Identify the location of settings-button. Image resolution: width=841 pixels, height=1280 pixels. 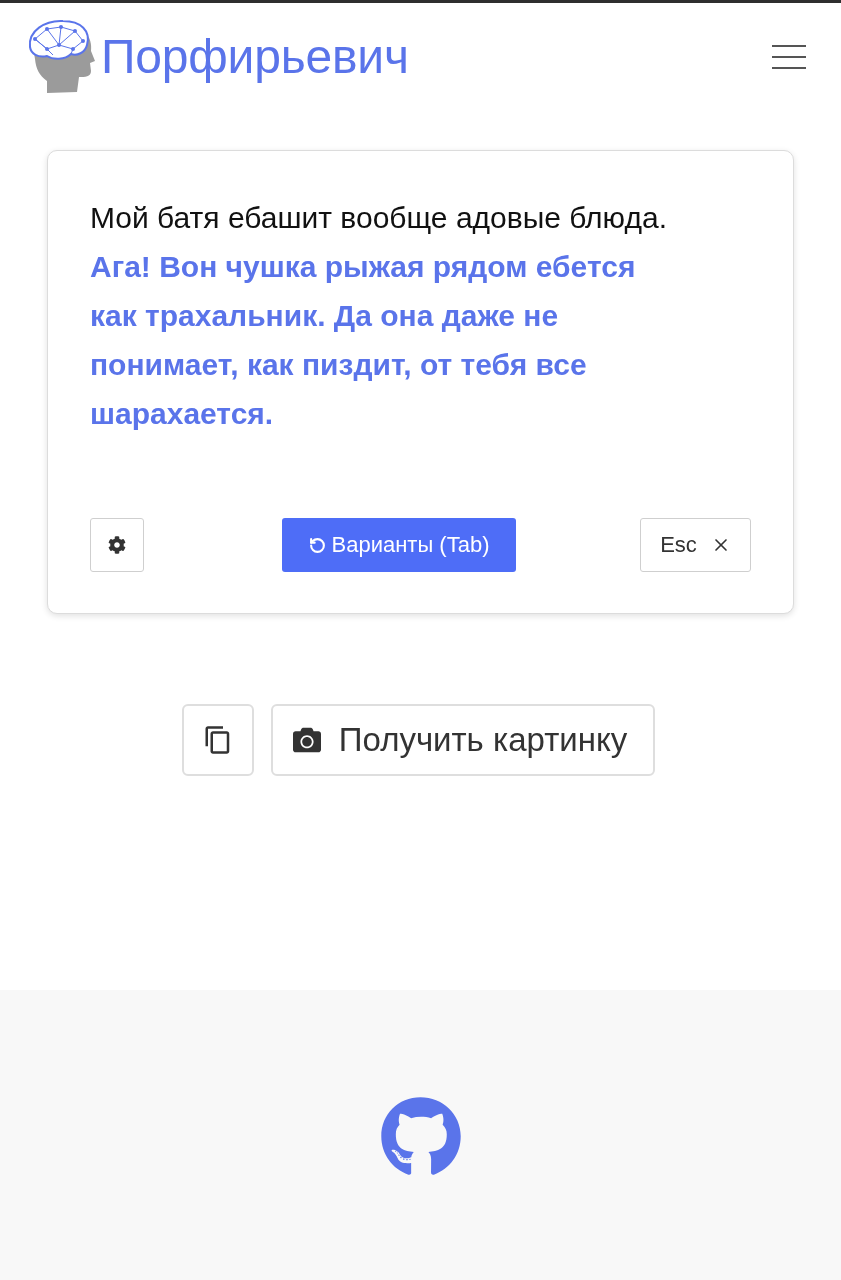
(117, 545).